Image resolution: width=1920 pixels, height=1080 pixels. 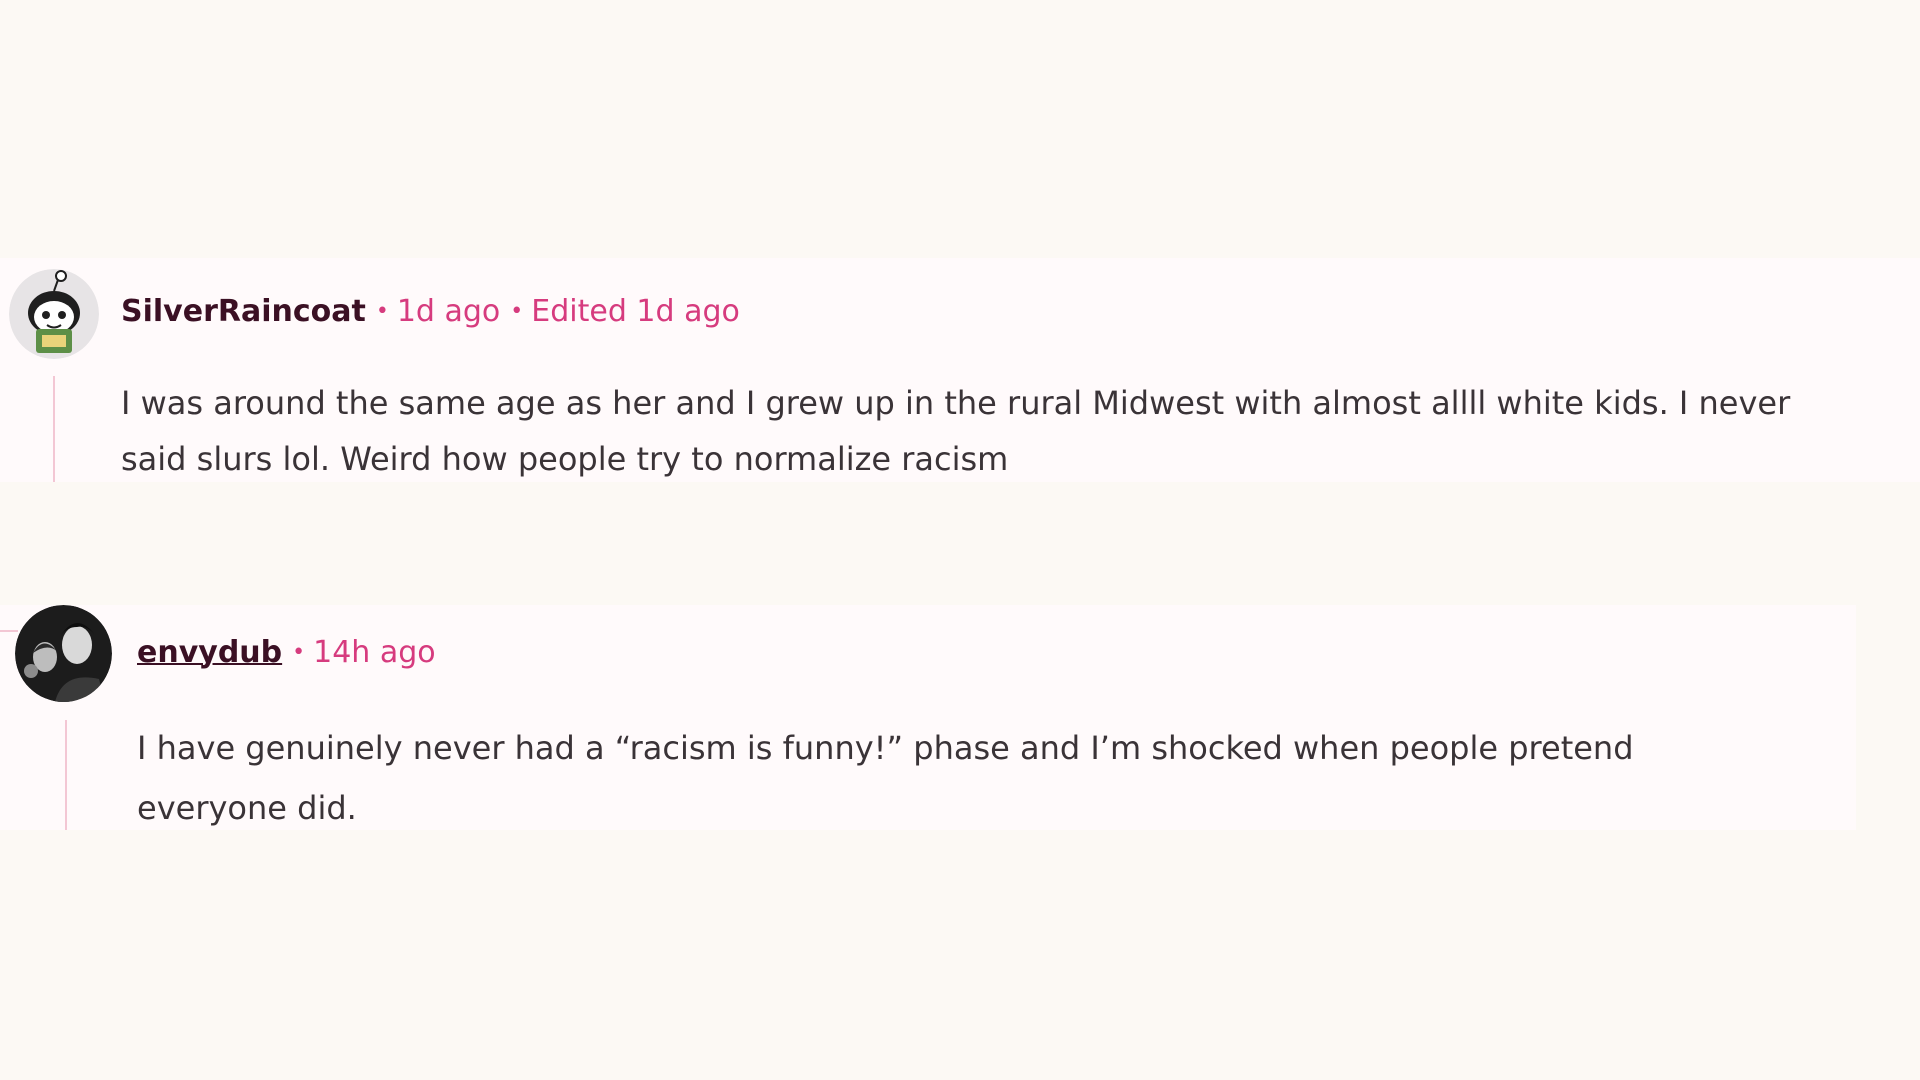 What do you see at coordinates (635, 311) in the screenshot?
I see `edited-timestamp: Edited 1d ago` at bounding box center [635, 311].